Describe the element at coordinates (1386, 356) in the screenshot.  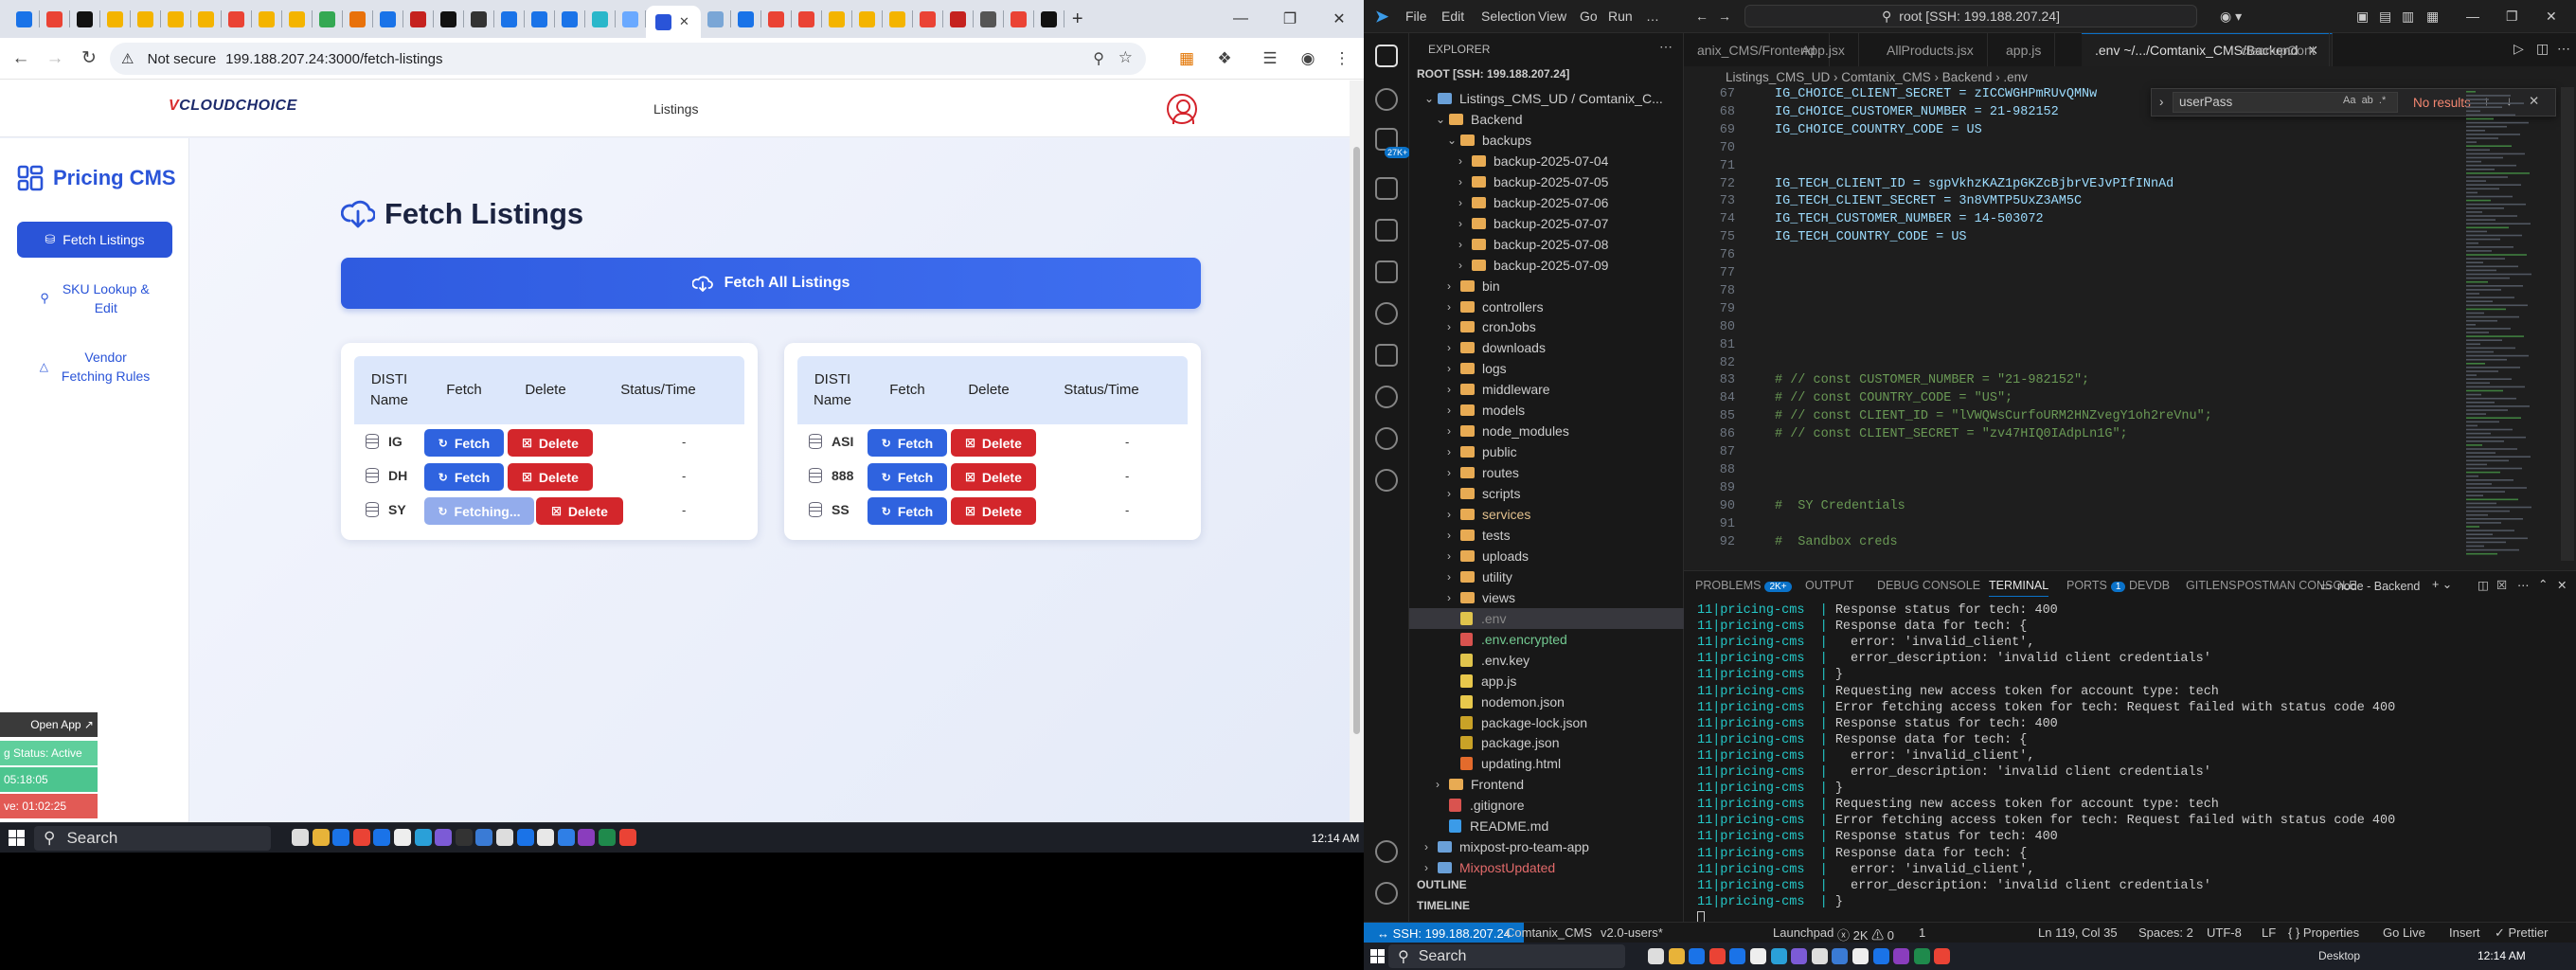
I see `testing-icon` at that location.